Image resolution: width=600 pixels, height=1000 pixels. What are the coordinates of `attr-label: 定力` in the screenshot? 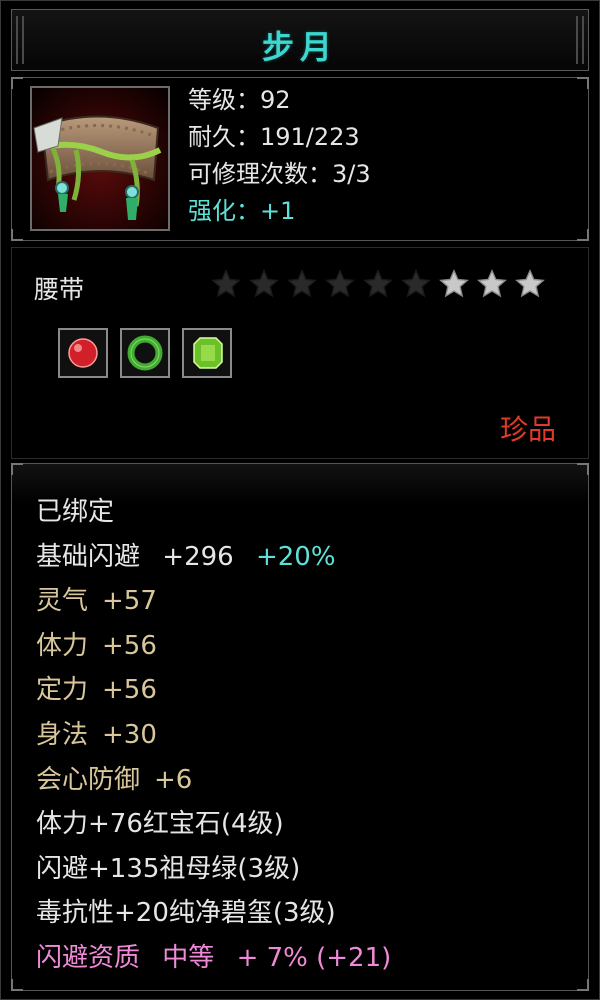 It's located at (62, 690).